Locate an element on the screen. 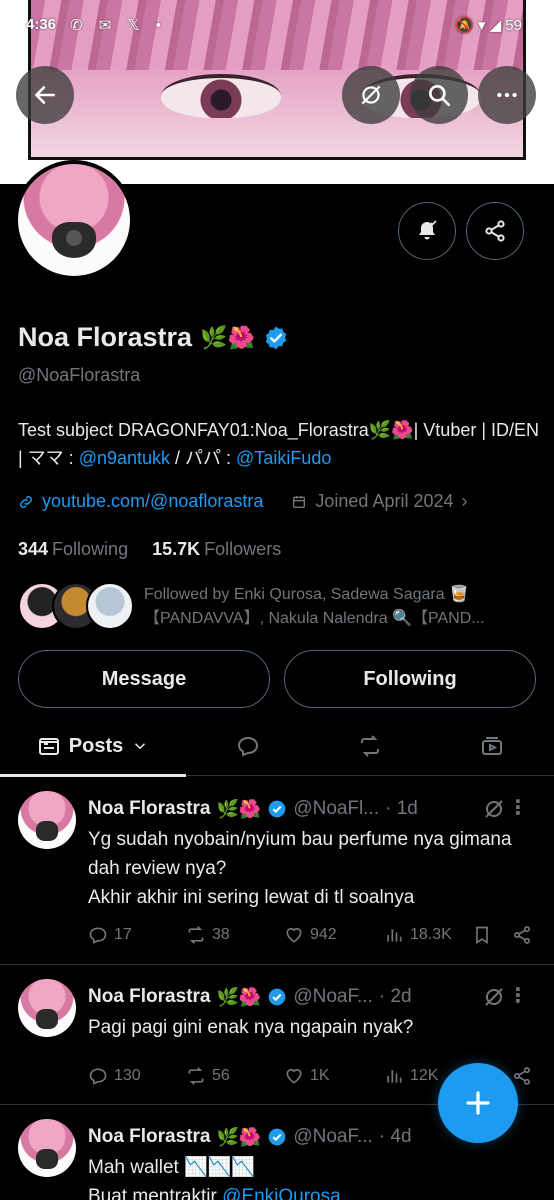  reply-button: 17 is located at coordinates (110, 935).